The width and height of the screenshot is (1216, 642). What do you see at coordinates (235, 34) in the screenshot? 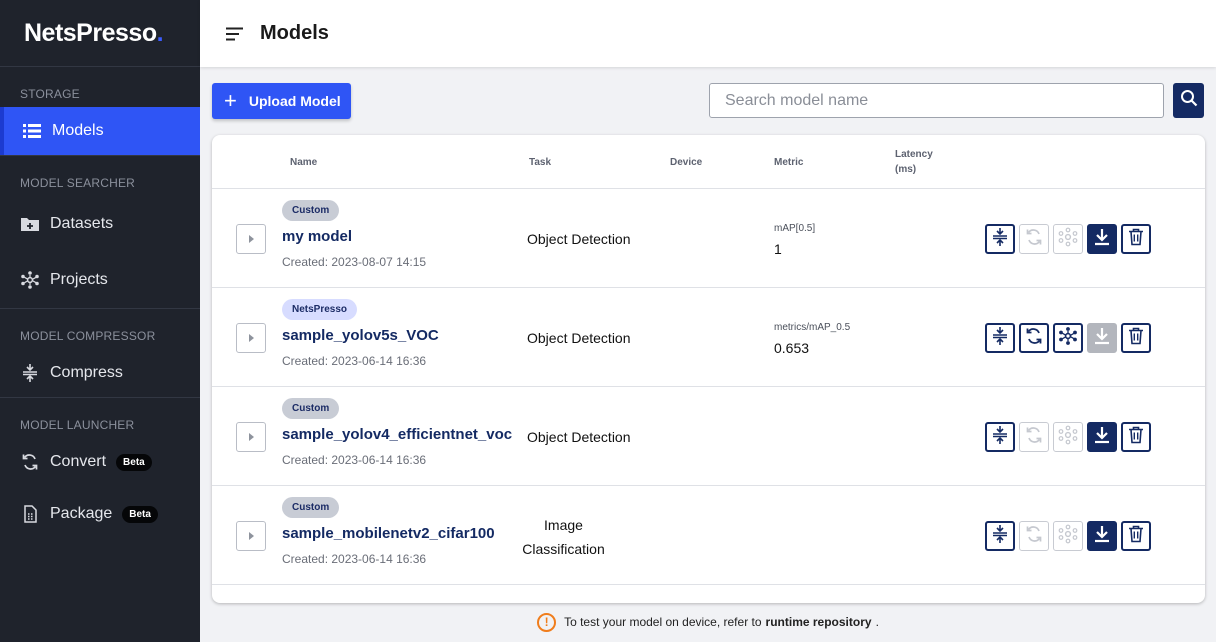
I see `menu-icon` at bounding box center [235, 34].